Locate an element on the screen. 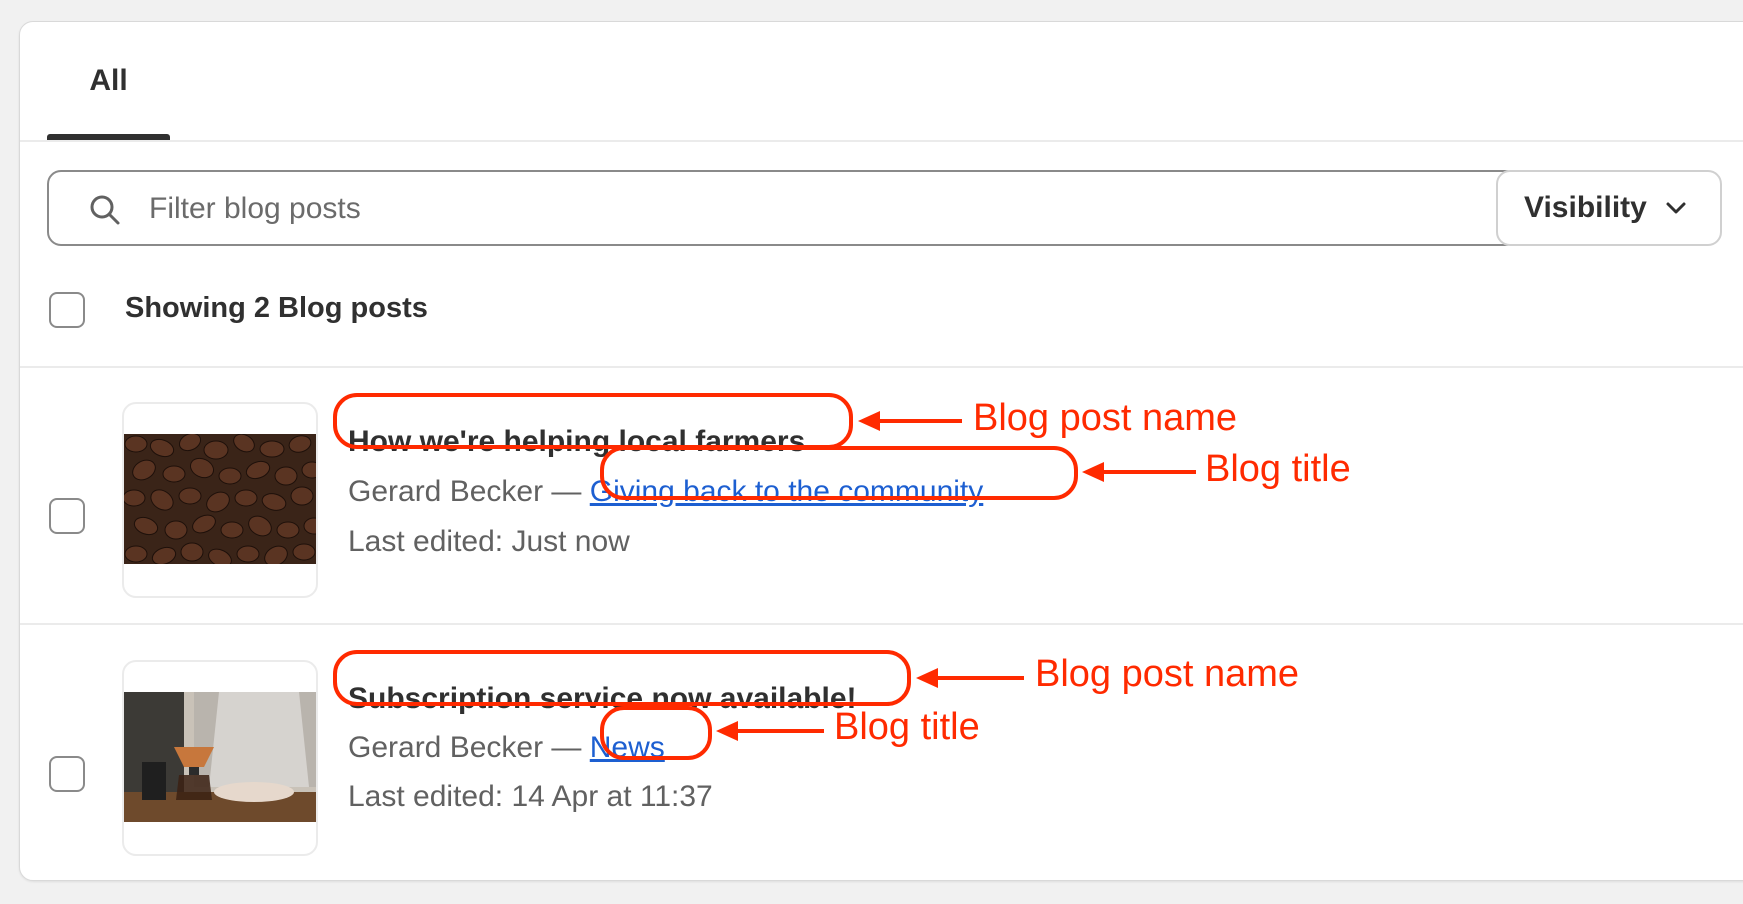  visibility-filter-button: Visibility is located at coordinates (1609, 208).